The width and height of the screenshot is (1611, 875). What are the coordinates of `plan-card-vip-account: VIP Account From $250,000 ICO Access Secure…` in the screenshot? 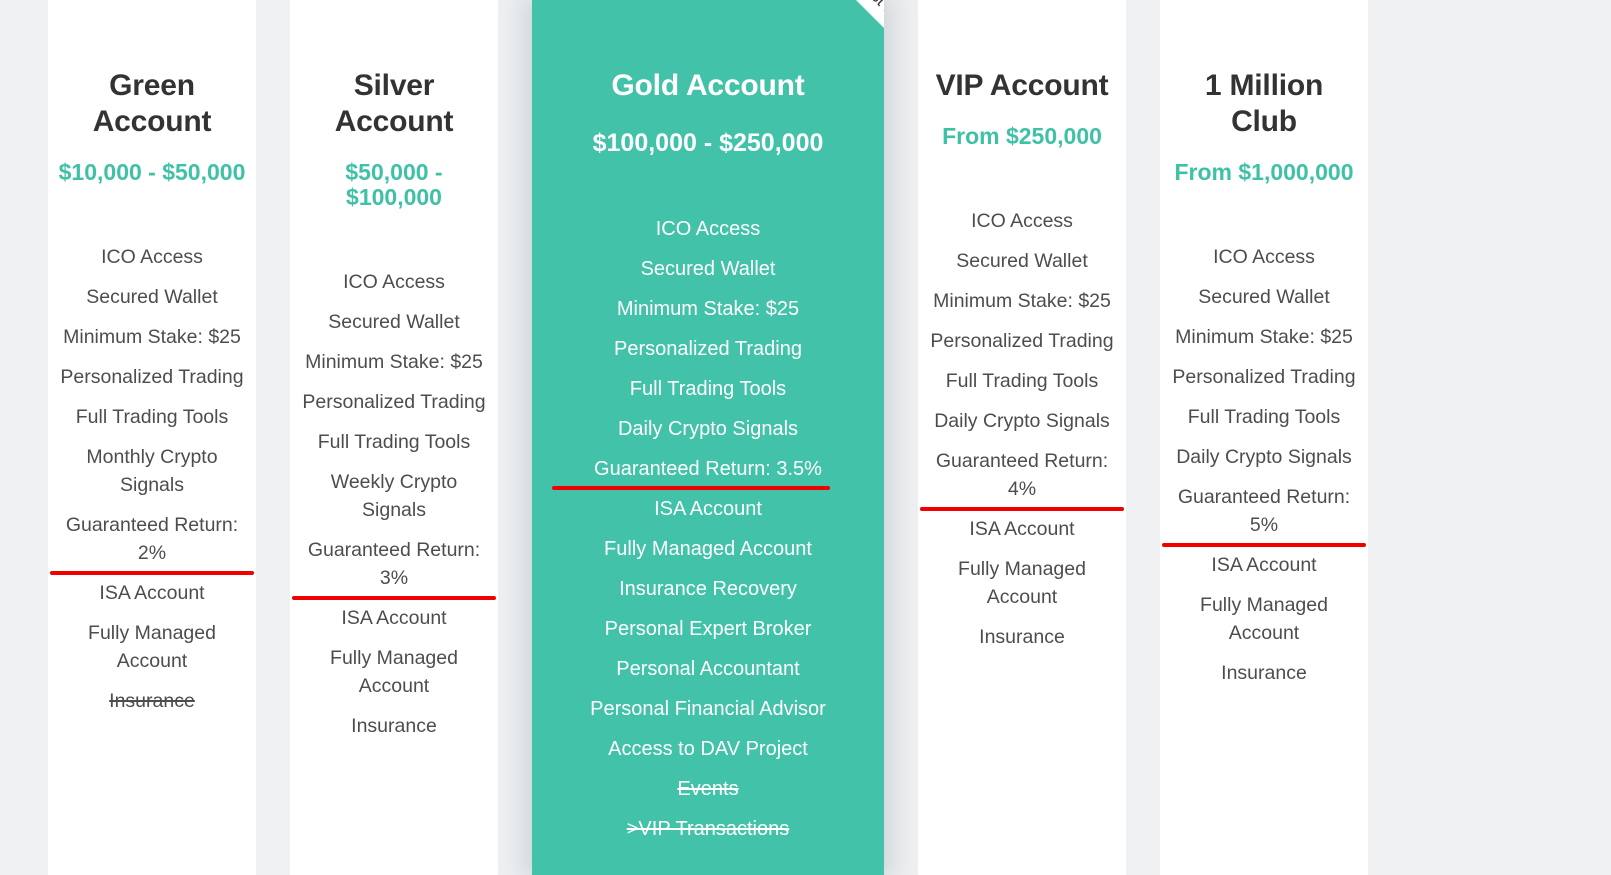 It's located at (1022, 437).